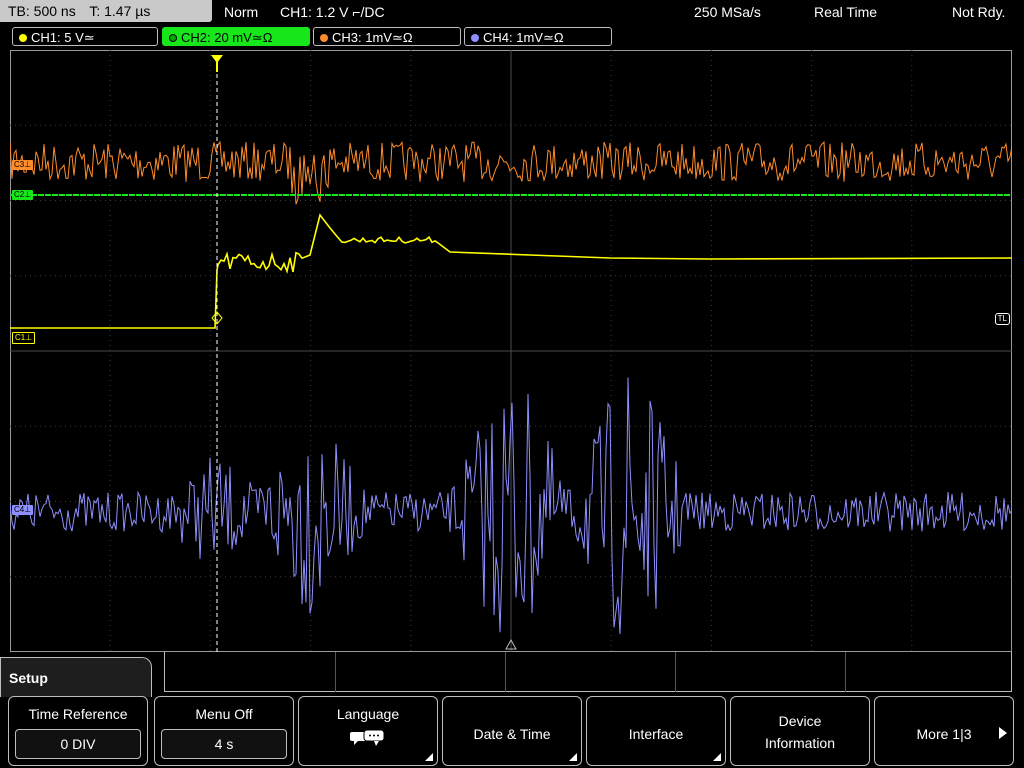 The height and width of the screenshot is (768, 1024). What do you see at coordinates (23, 165) in the screenshot?
I see `channel-3-offset-marker: C3⊥` at bounding box center [23, 165].